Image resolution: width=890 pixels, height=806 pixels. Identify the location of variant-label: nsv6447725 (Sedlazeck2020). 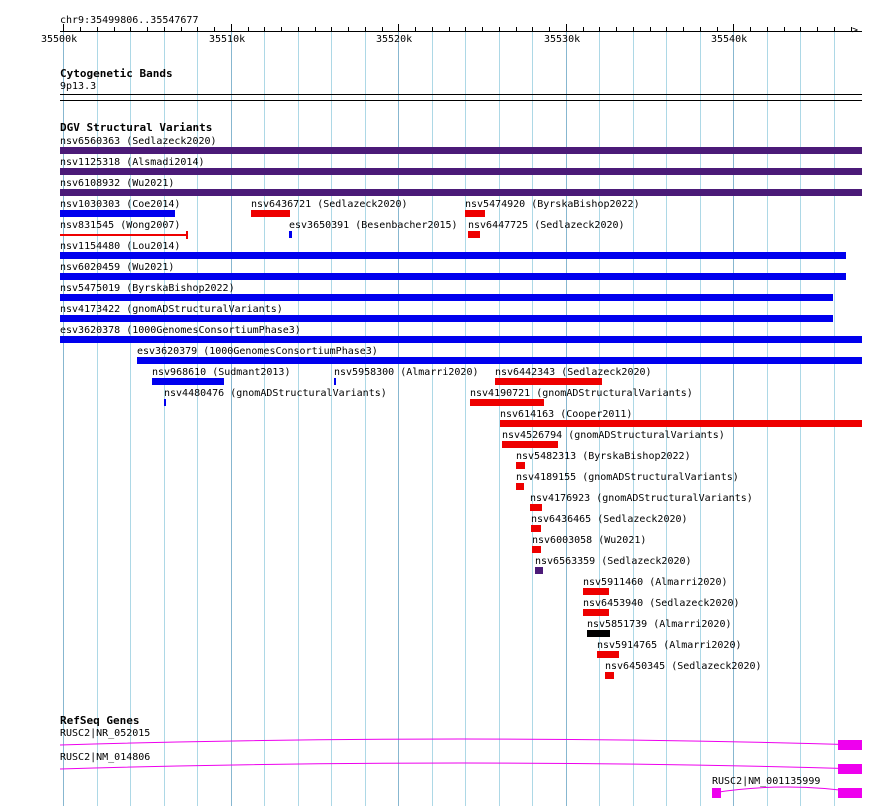
(546, 226).